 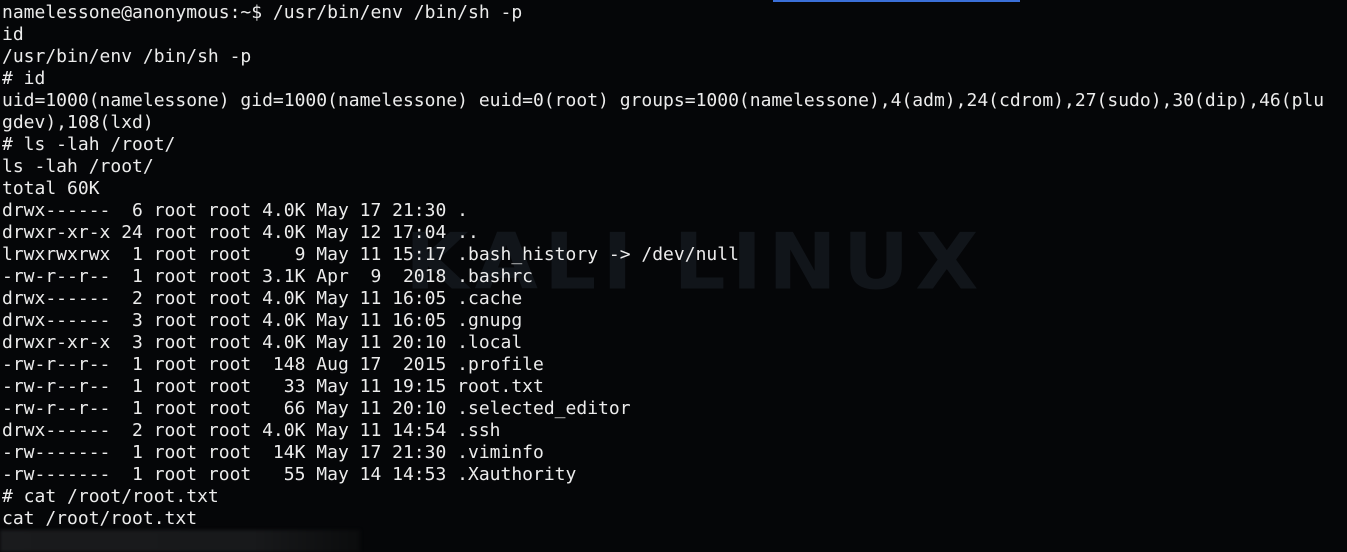 I want to click on redacted-output-blur, so click(x=180, y=541).